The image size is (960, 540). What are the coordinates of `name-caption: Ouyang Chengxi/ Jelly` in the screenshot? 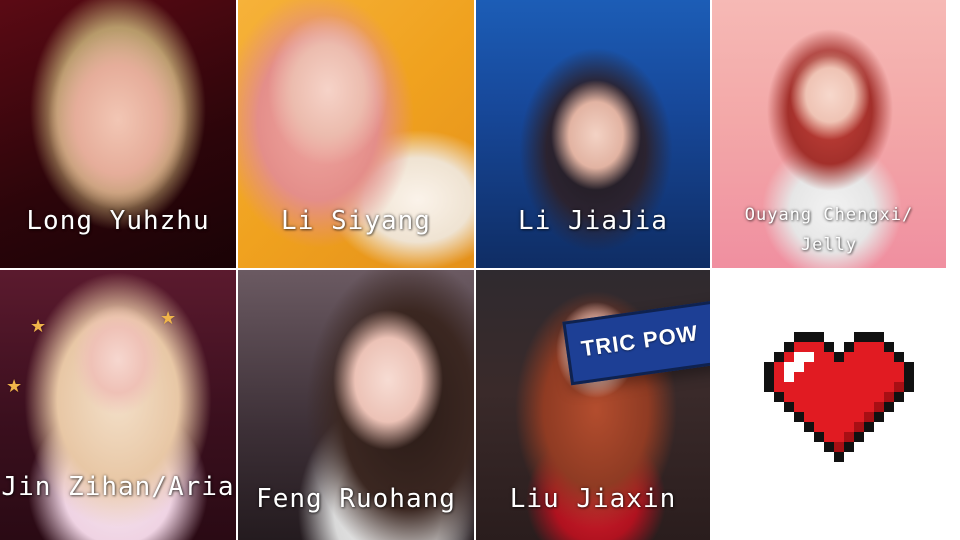 It's located at (829, 230).